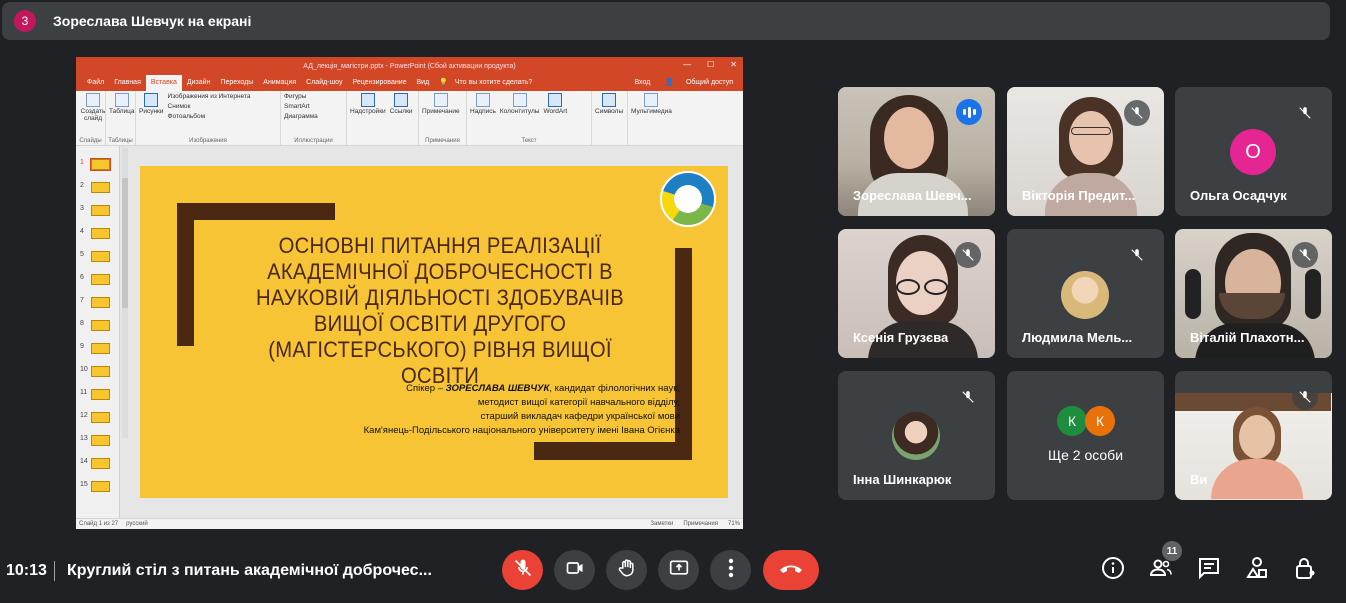 Image resolution: width=1346 pixels, height=603 pixels. I want to click on addins-icon, so click(367, 100).